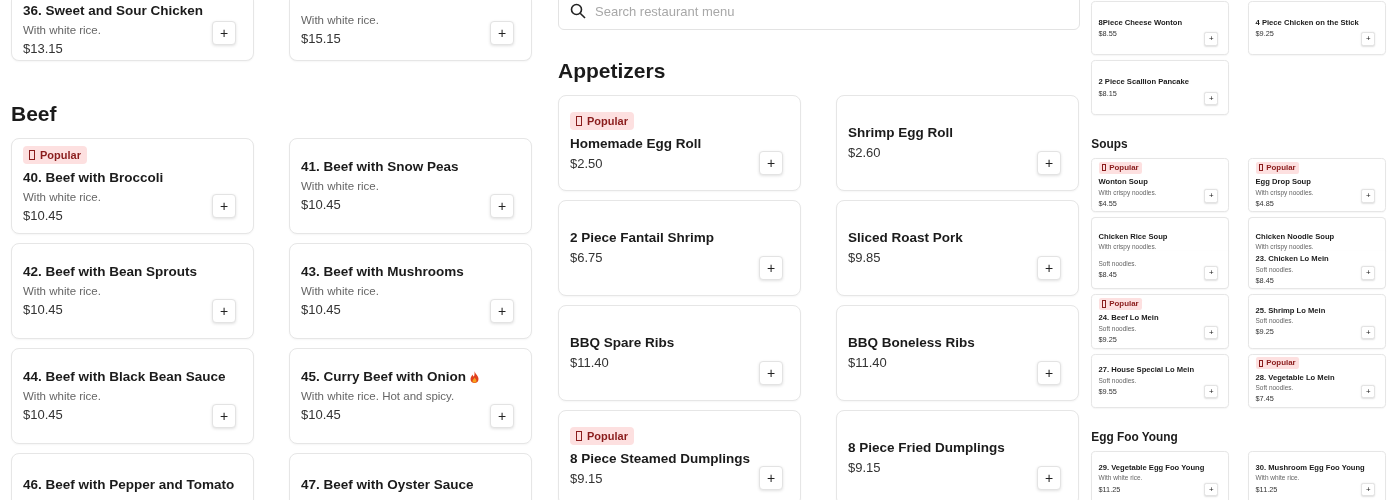 This screenshot has height=500, width=1400. What do you see at coordinates (957, 353) in the screenshot?
I see `menu-item-card: BBQ Boneless Ribs $11.40 +` at bounding box center [957, 353].